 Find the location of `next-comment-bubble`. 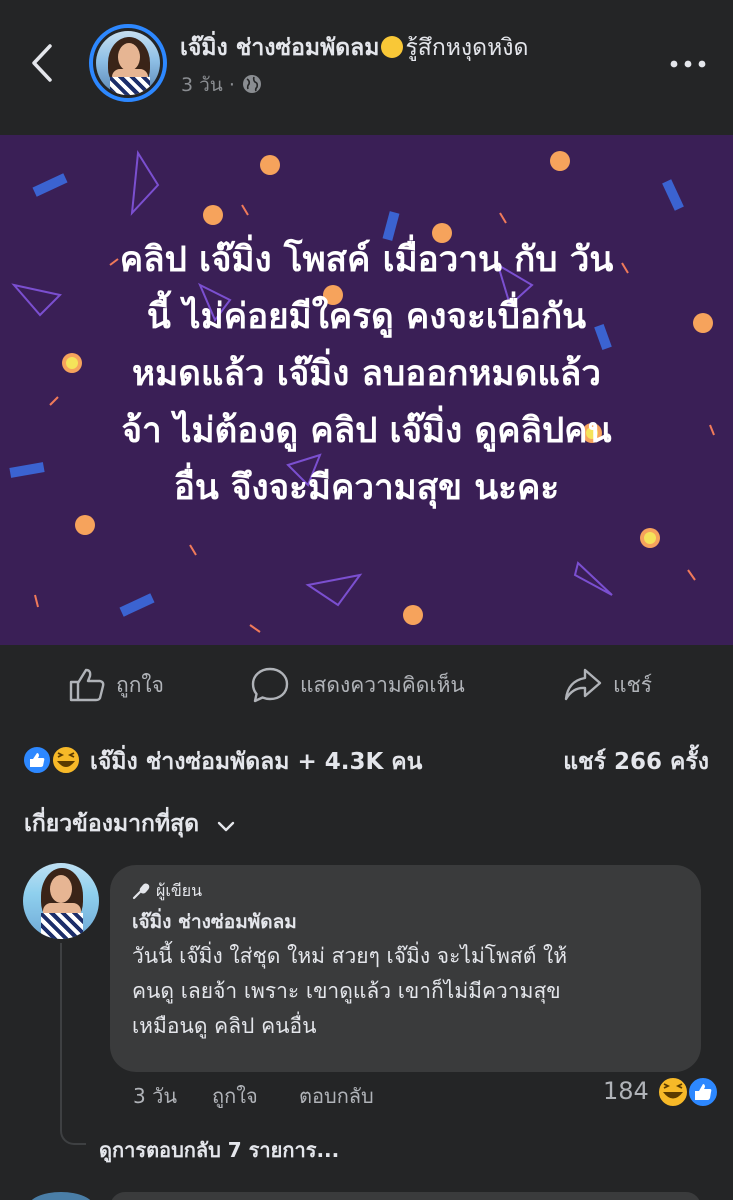

next-comment-bubble is located at coordinates (405, 1196).